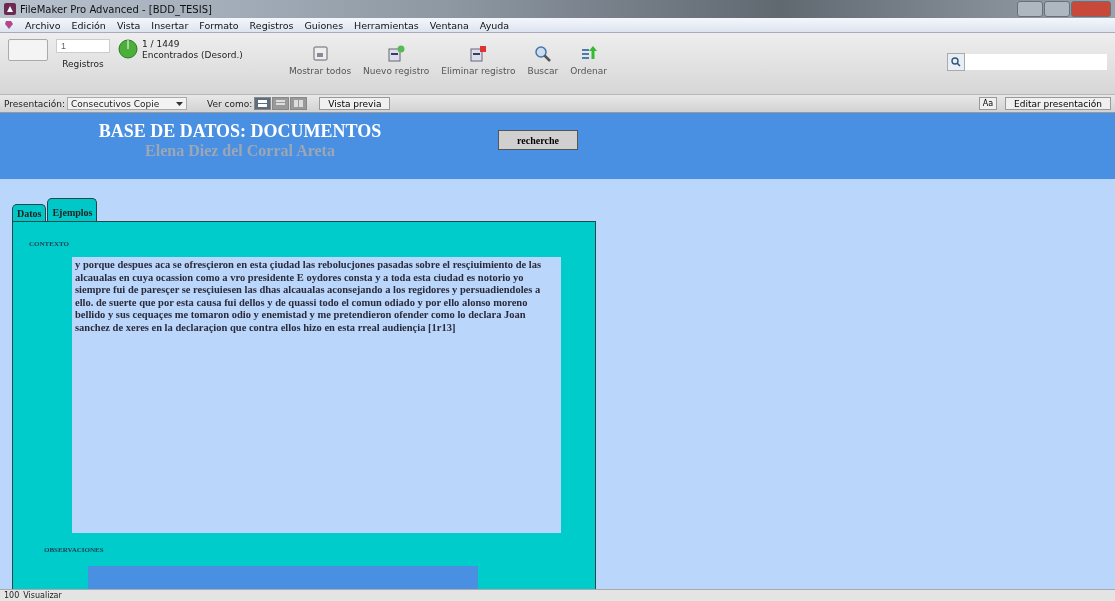 This screenshot has width=1115, height=601. I want to click on minimize-button, so click(1030, 9).